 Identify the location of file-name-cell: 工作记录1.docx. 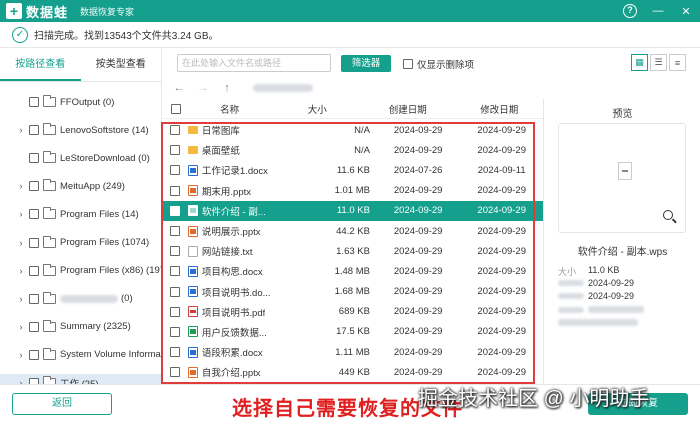
(246, 170).